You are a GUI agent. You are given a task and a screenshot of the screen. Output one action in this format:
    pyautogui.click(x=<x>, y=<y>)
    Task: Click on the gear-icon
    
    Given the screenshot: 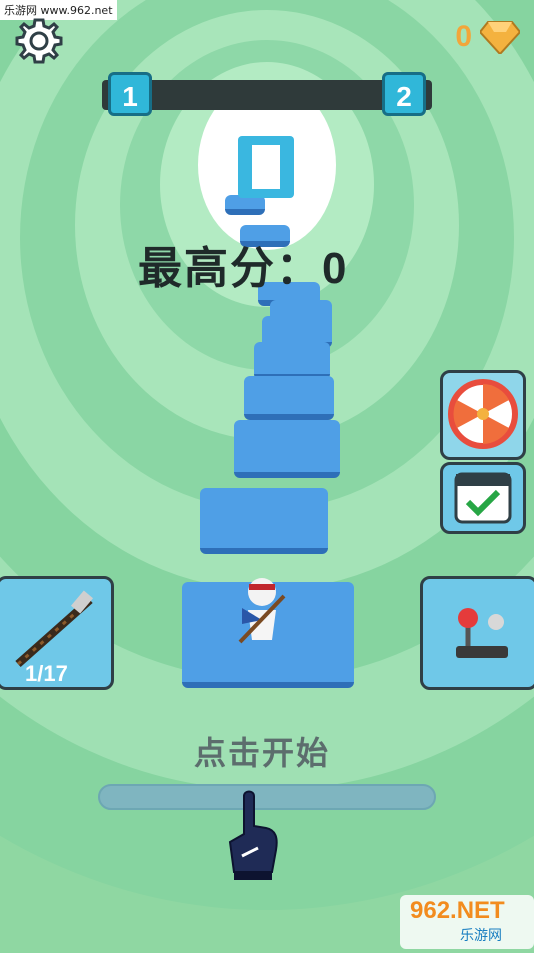 What is the action you would take?
    pyautogui.click(x=39, y=41)
    